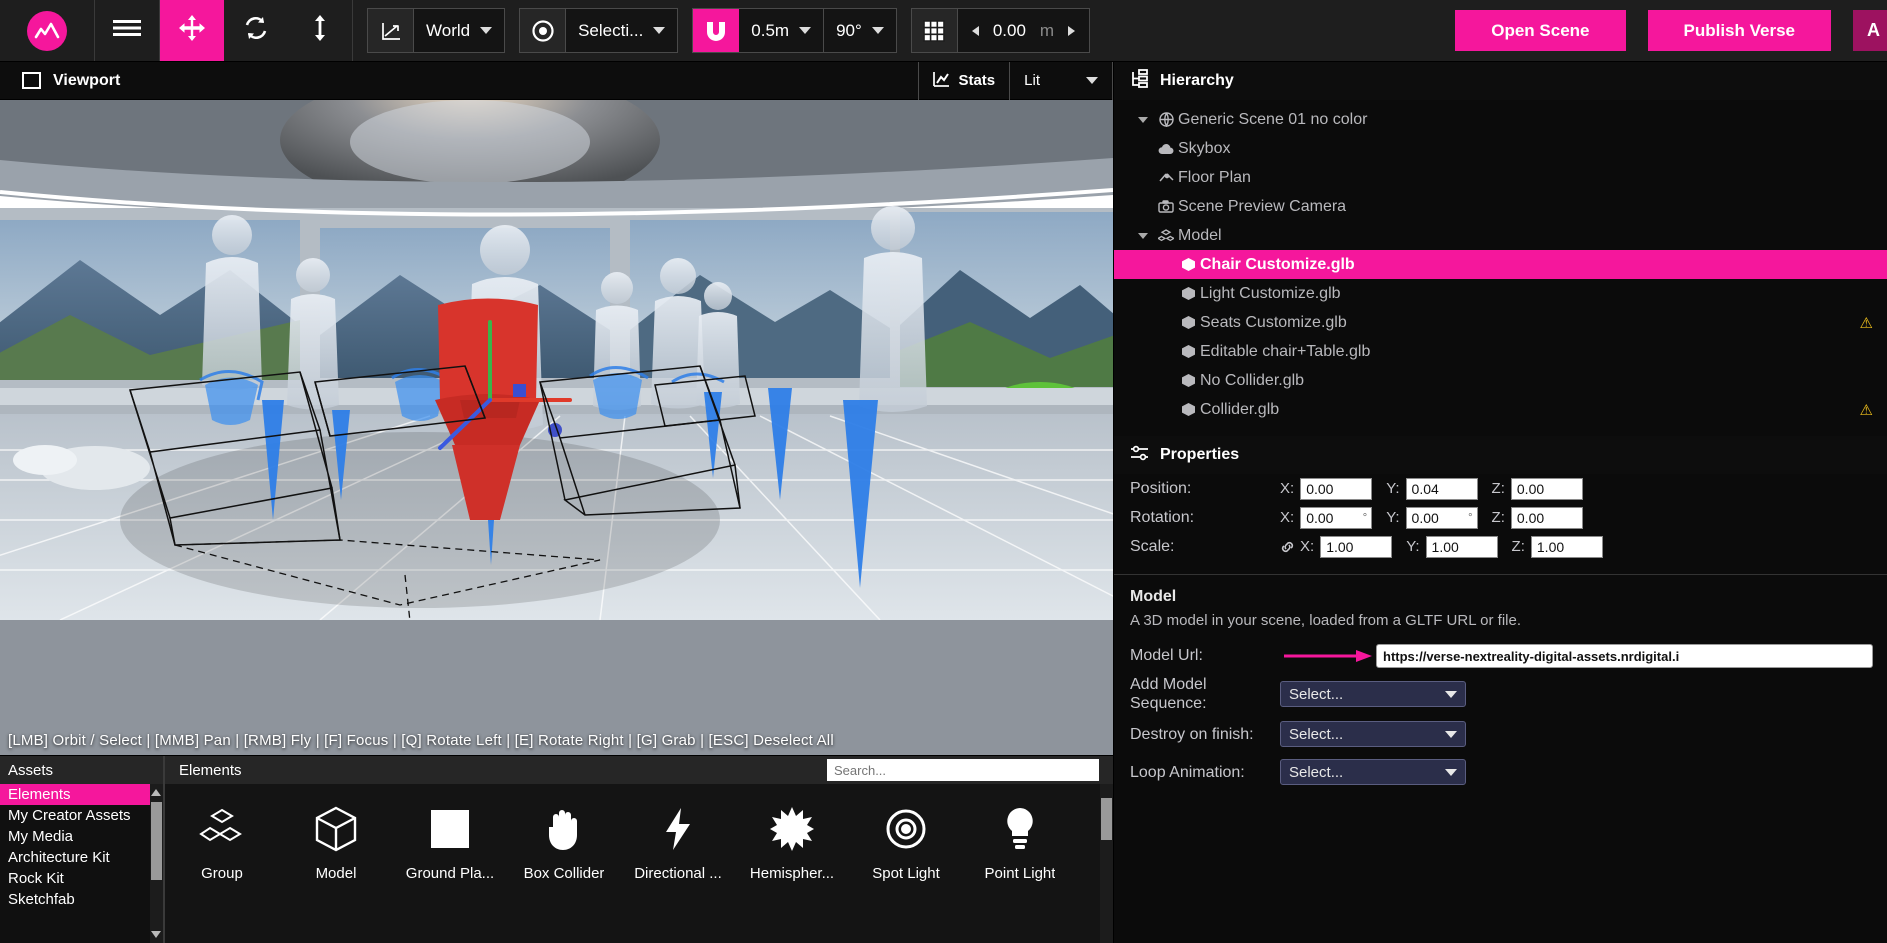 The height and width of the screenshot is (943, 1887). I want to click on shading-mode-select: Lit, so click(1061, 80).